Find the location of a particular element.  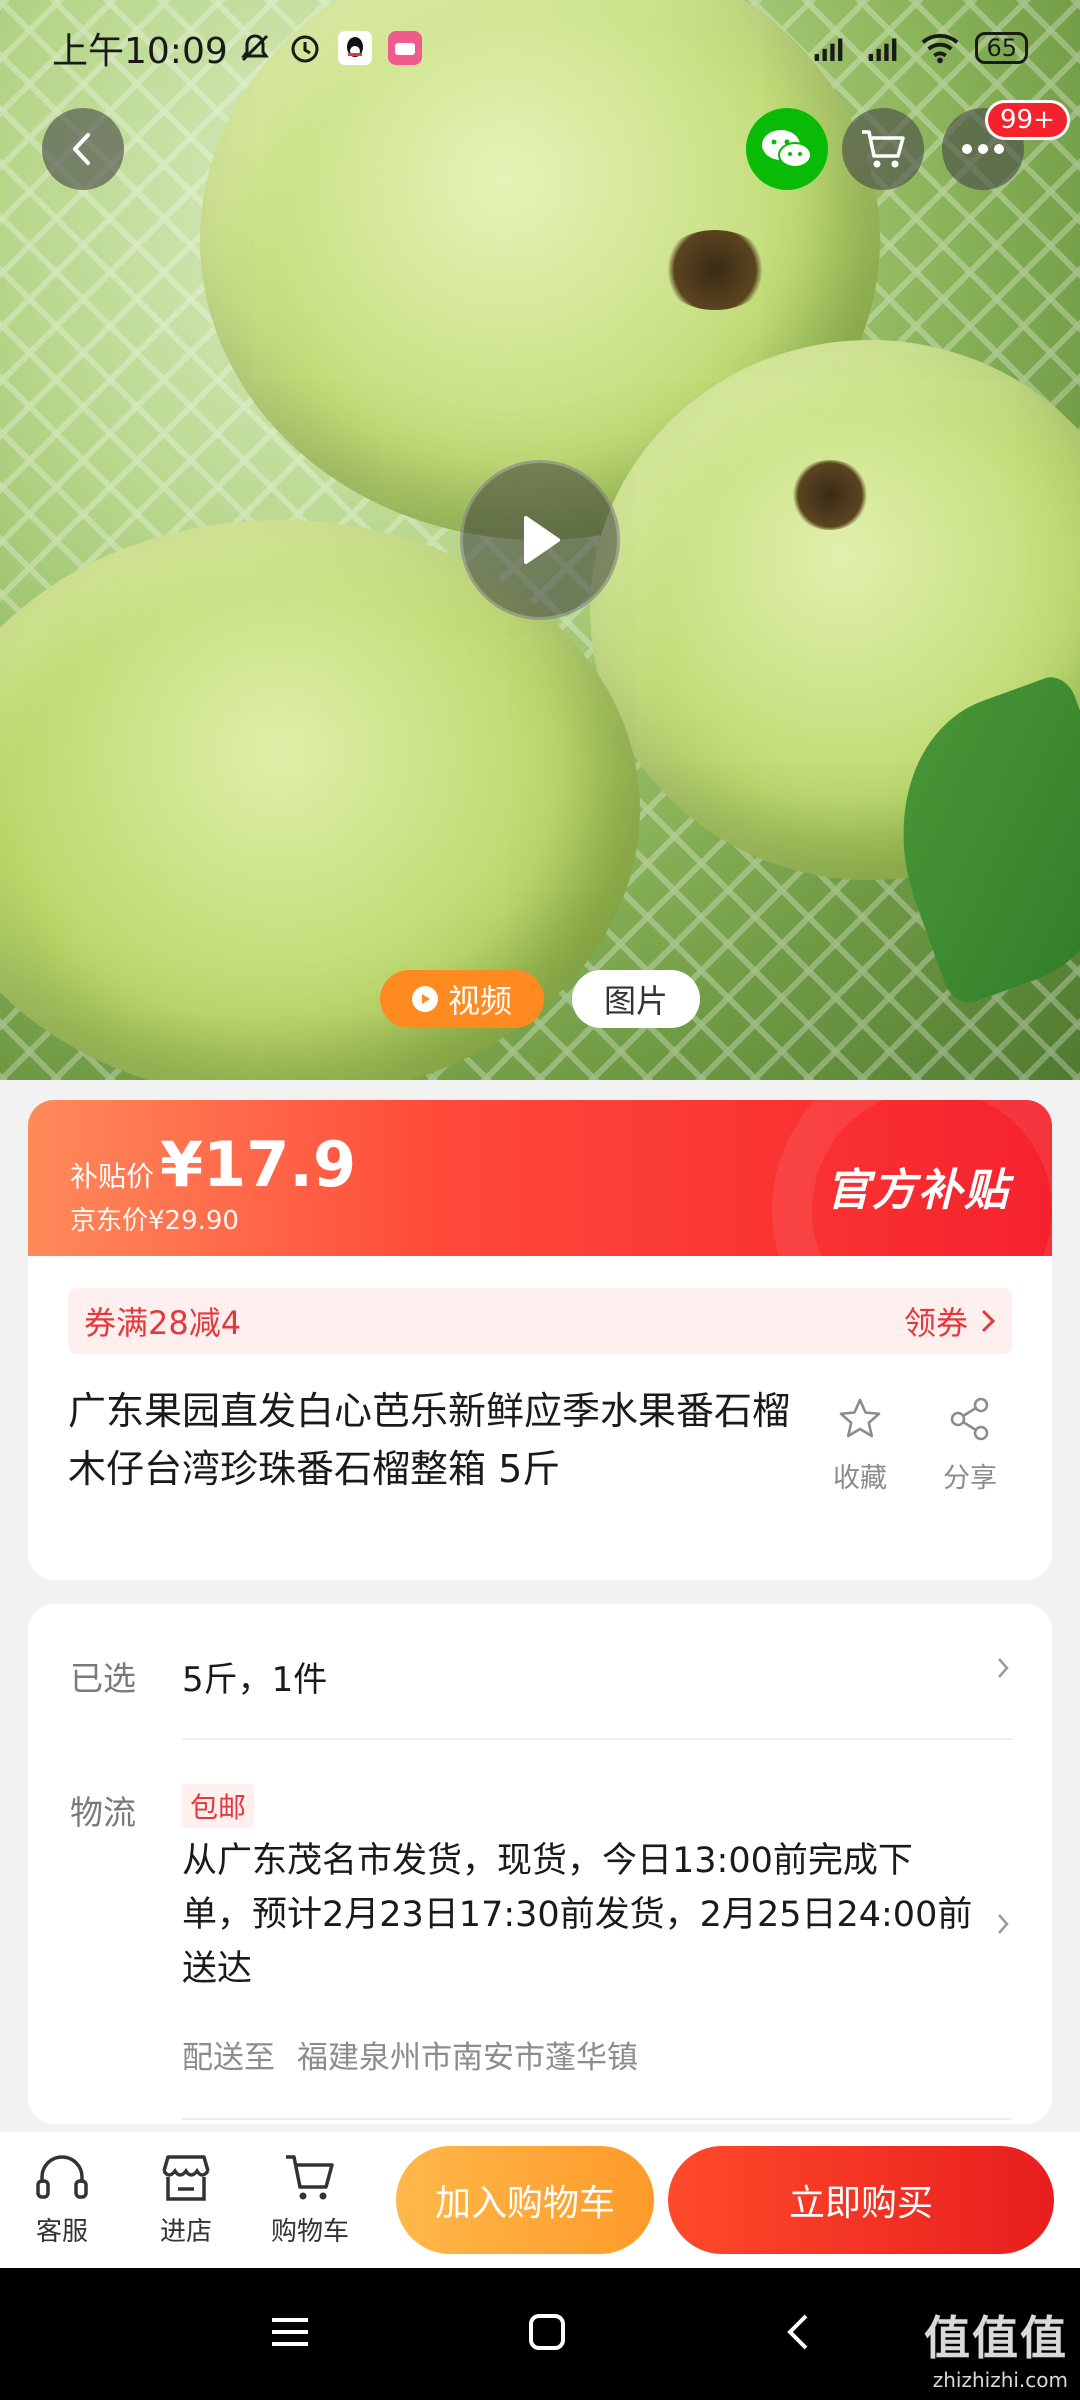

cart-label: 购物车 is located at coordinates (309, 2231).